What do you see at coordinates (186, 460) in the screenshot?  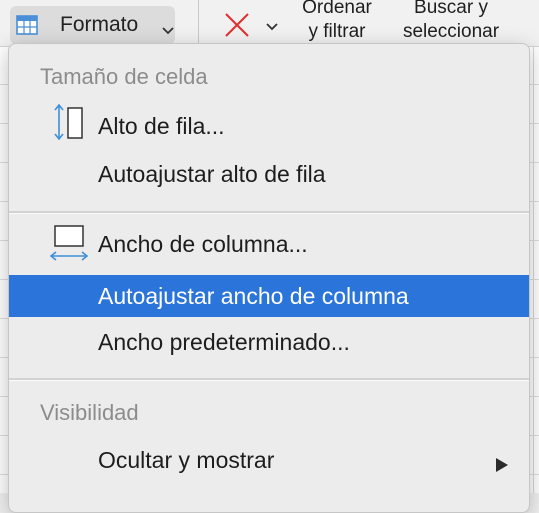 I see `menu-item-label: Ocultar y mostrar` at bounding box center [186, 460].